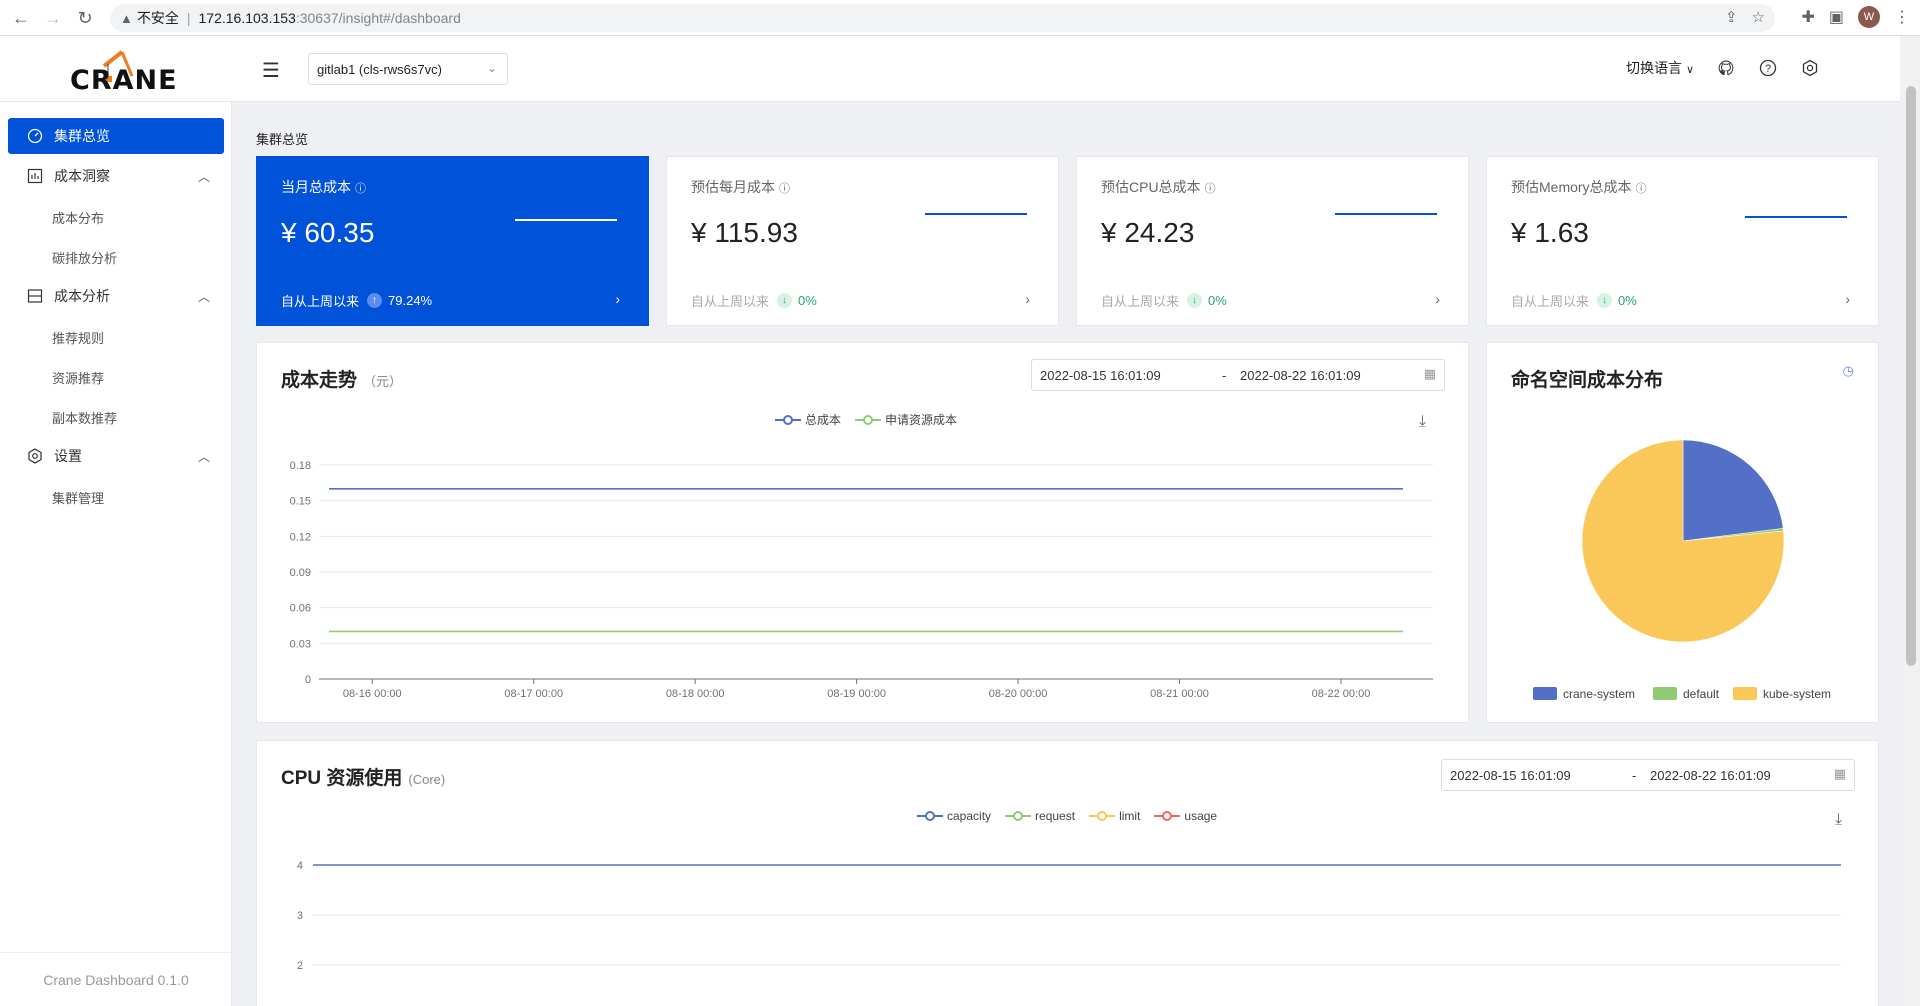 The image size is (1920, 1006). Describe the element at coordinates (84, 417) in the screenshot. I see `sidebar-item-replica-recommend: 副本数推荐` at that location.